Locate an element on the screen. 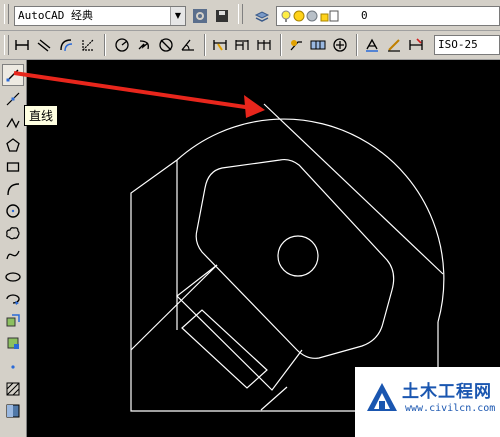 The width and height of the screenshot is (500, 437). workspace-value: AutoCAD 经典 is located at coordinates (55, 15).